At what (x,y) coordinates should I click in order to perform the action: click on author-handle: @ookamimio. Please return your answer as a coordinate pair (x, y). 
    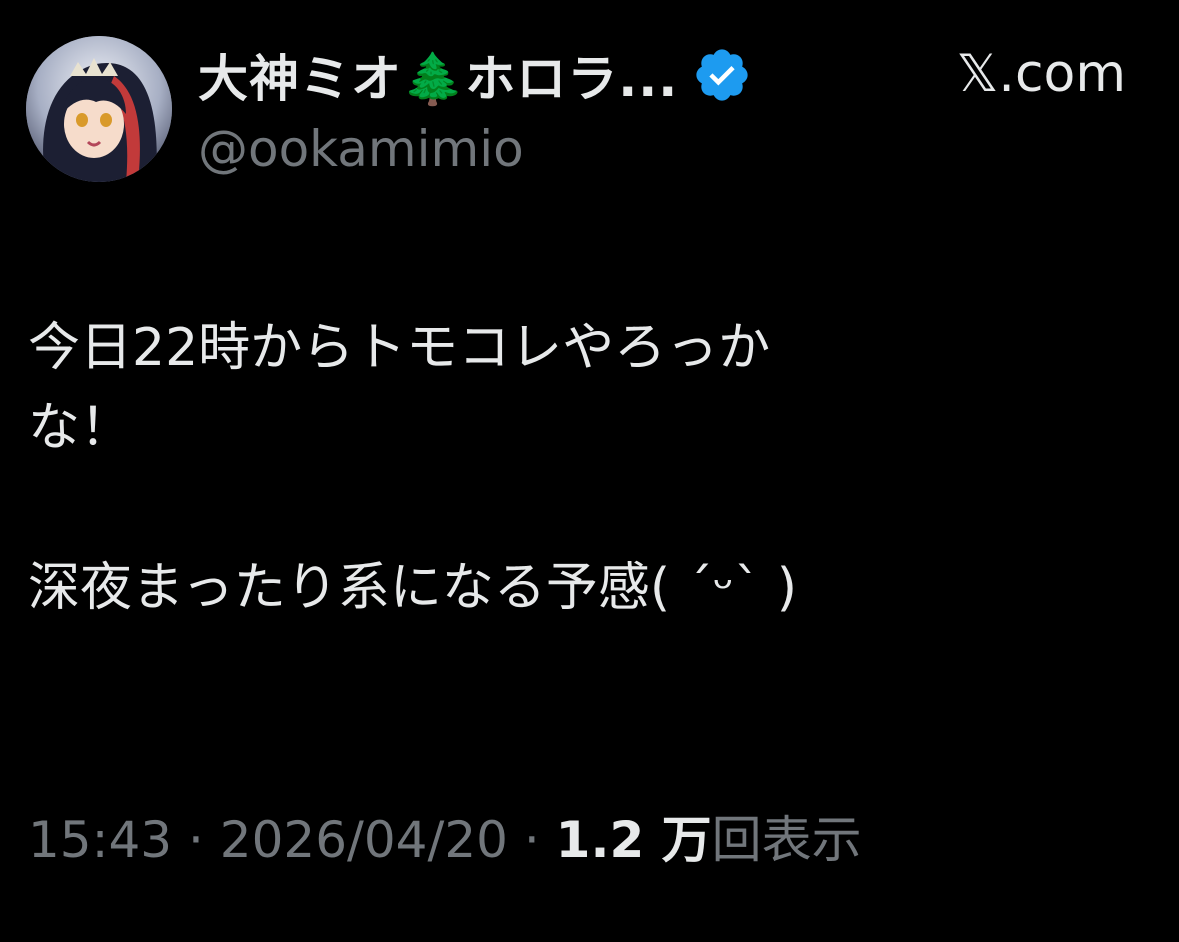
    Looking at the image, I should click on (361, 149).